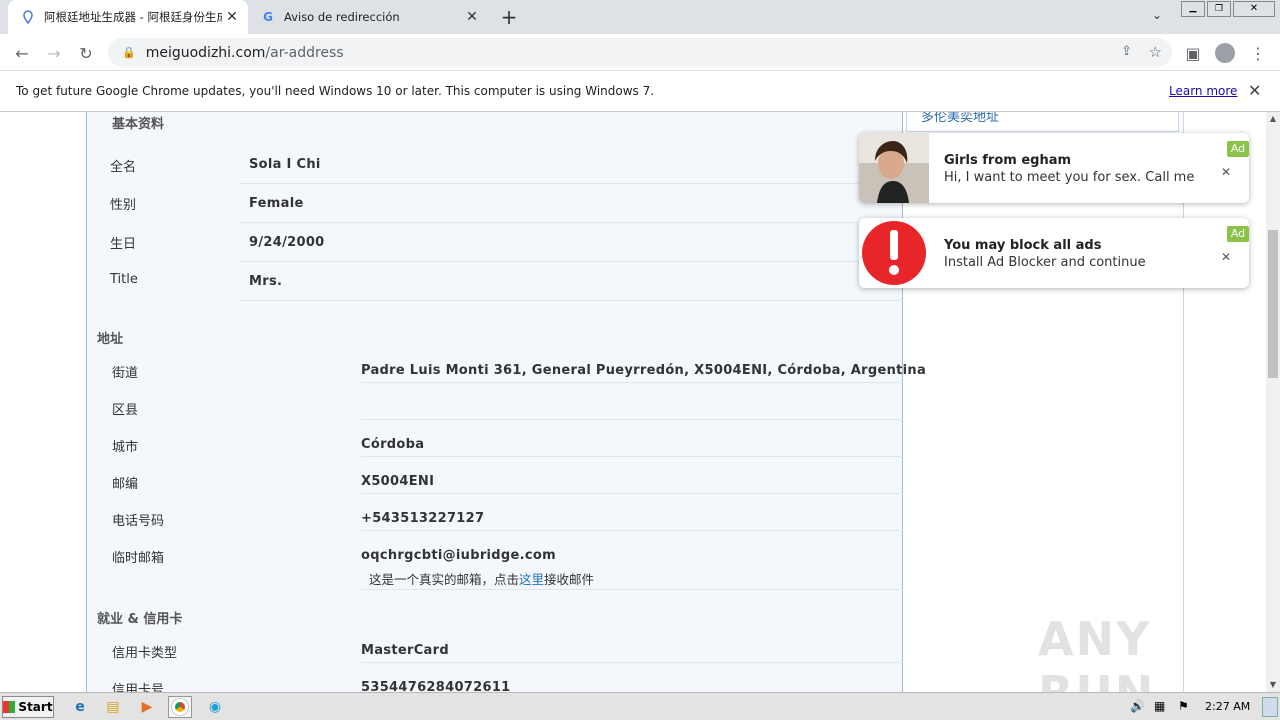 This screenshot has width=1280, height=720. What do you see at coordinates (1270, 707) in the screenshot?
I see `show-desktop-button` at bounding box center [1270, 707].